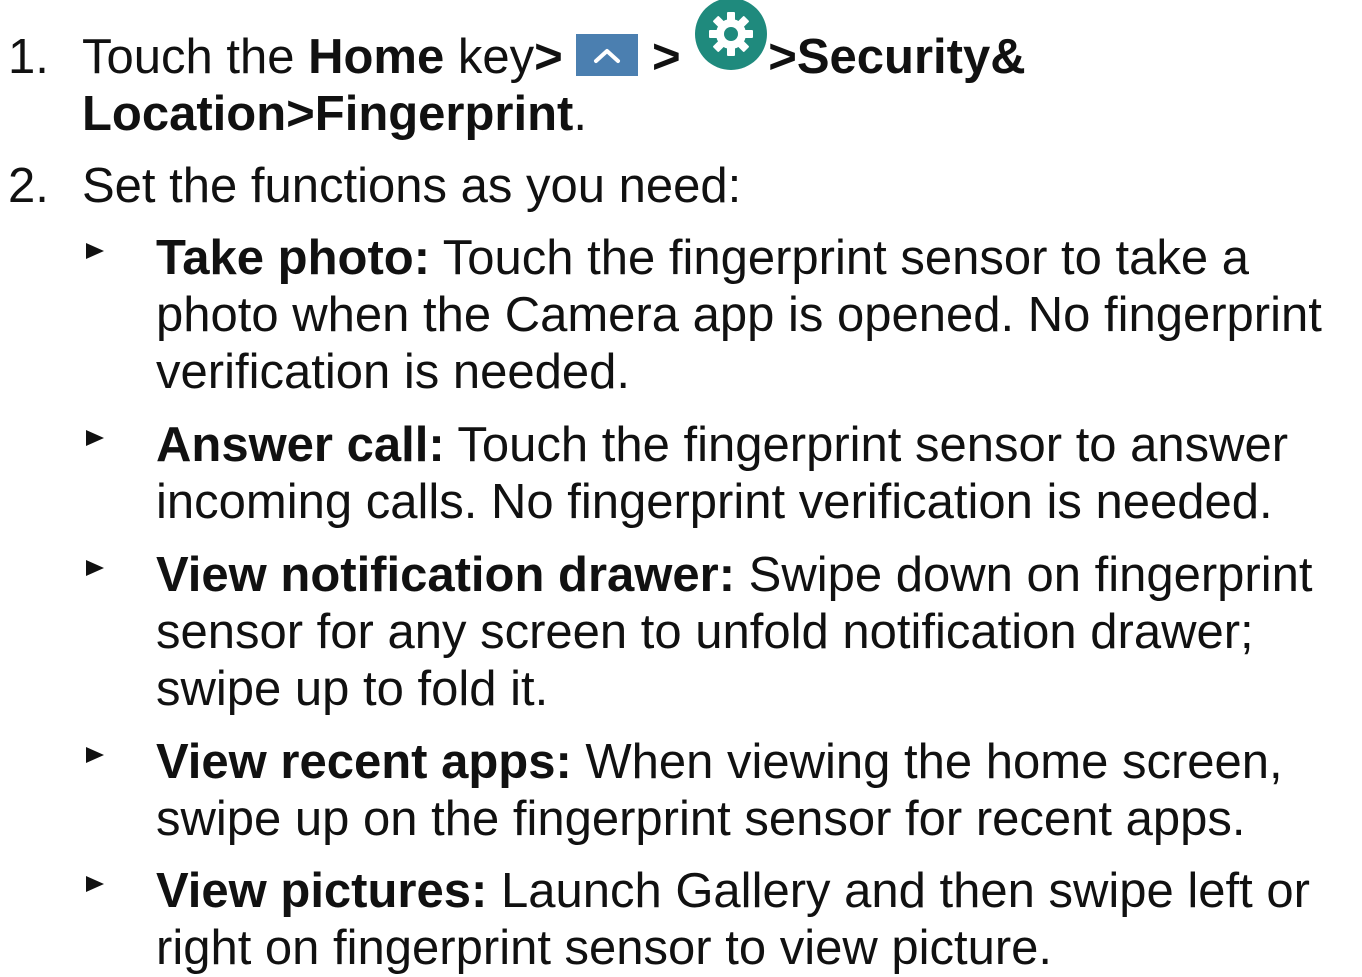 The width and height of the screenshot is (1362, 977). Describe the element at coordinates (607, 55) in the screenshot. I see `chevron-up-icon` at that location.